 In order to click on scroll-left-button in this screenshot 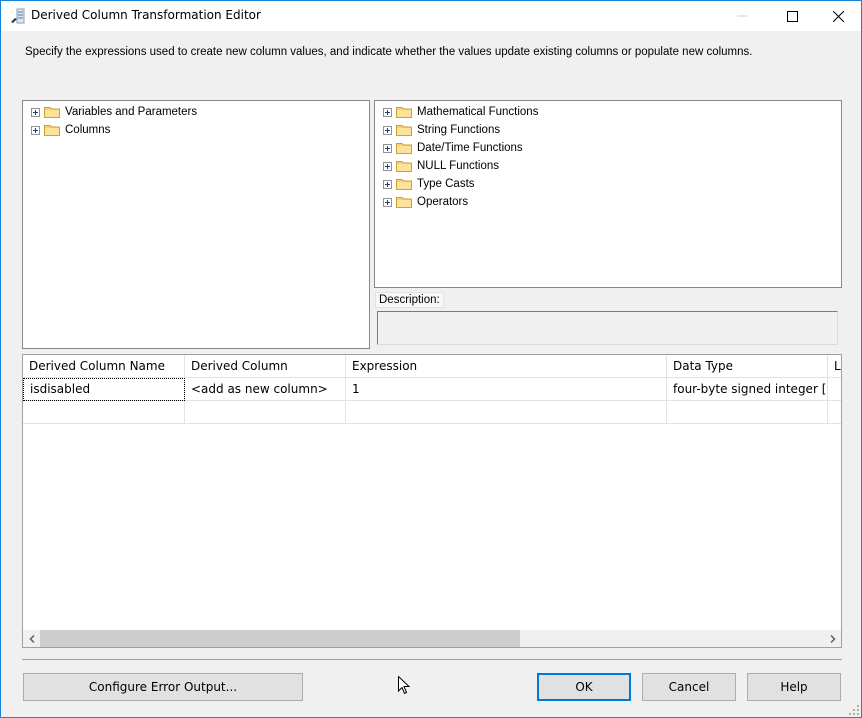, I will do `click(31, 638)`.